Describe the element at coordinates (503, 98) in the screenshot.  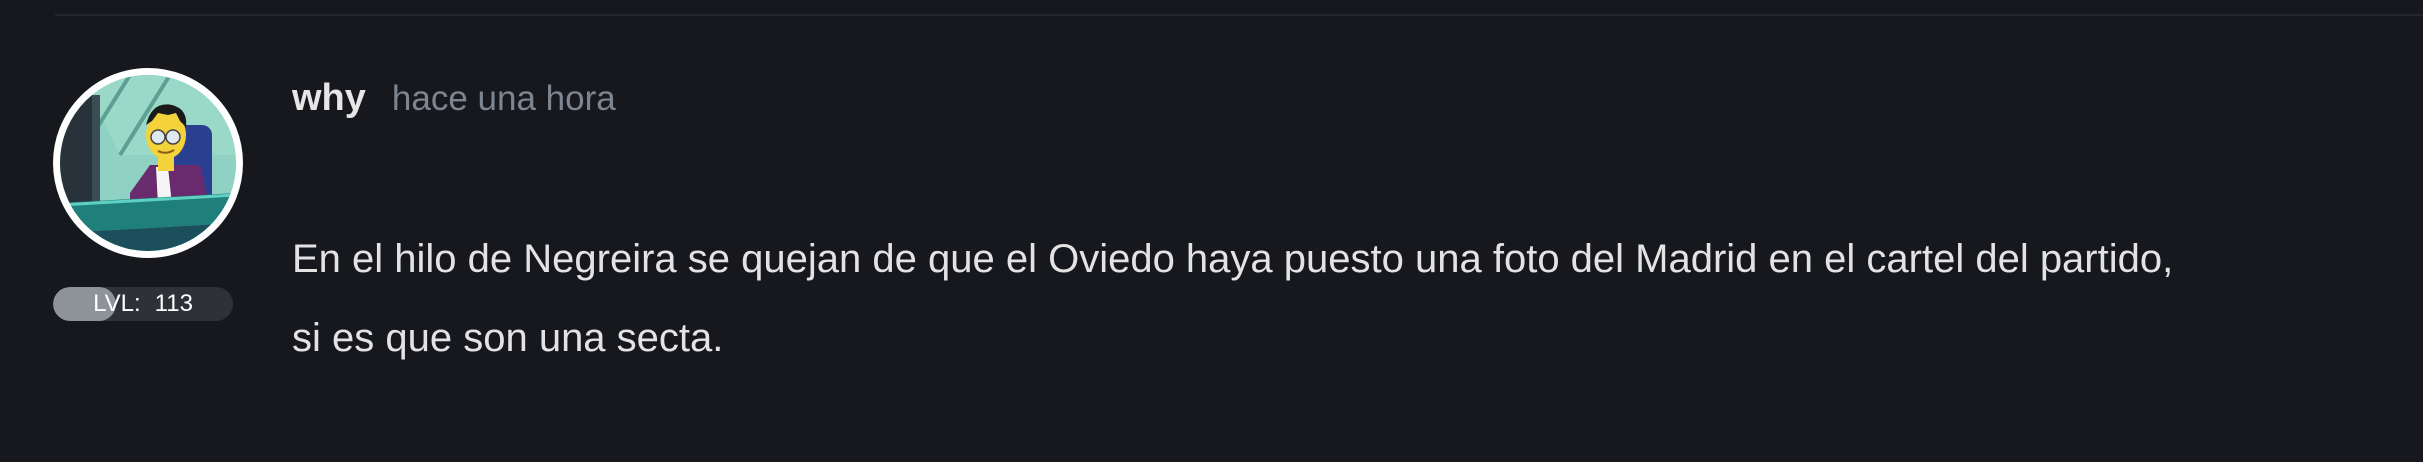
I see `post-timestamp: hace una hora` at that location.